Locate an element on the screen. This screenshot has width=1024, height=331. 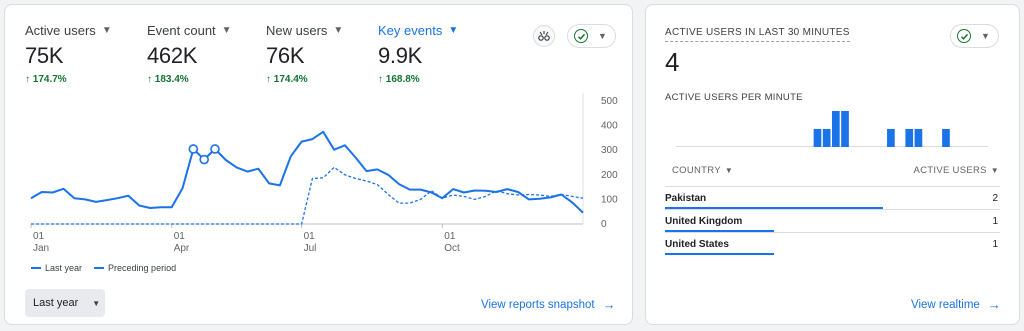
metric-value: 9.9K is located at coordinates (400, 55).